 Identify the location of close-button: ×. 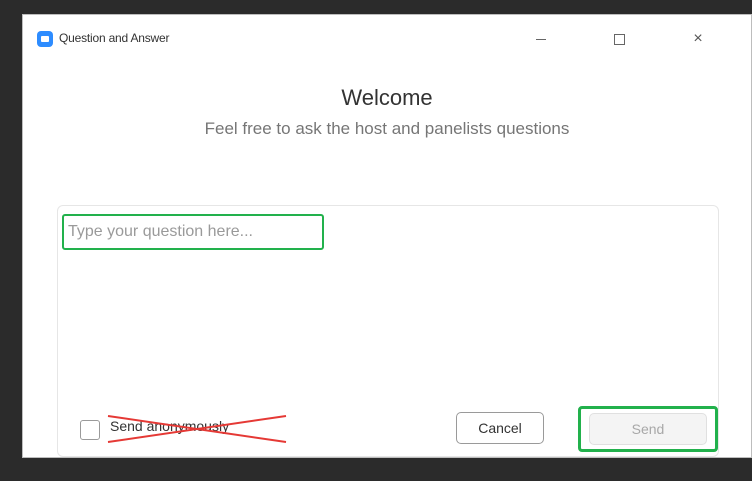
(698, 39).